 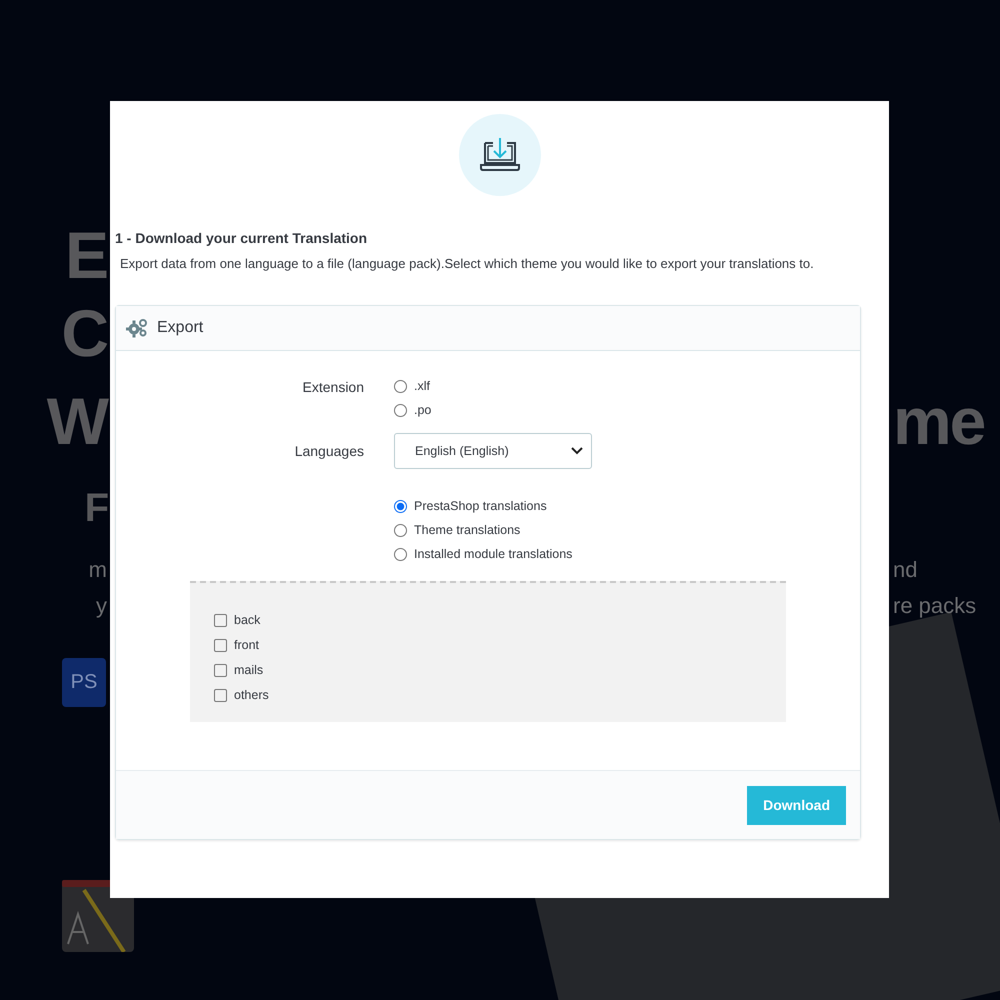 I want to click on option-label: .xlf, so click(x=422, y=386).